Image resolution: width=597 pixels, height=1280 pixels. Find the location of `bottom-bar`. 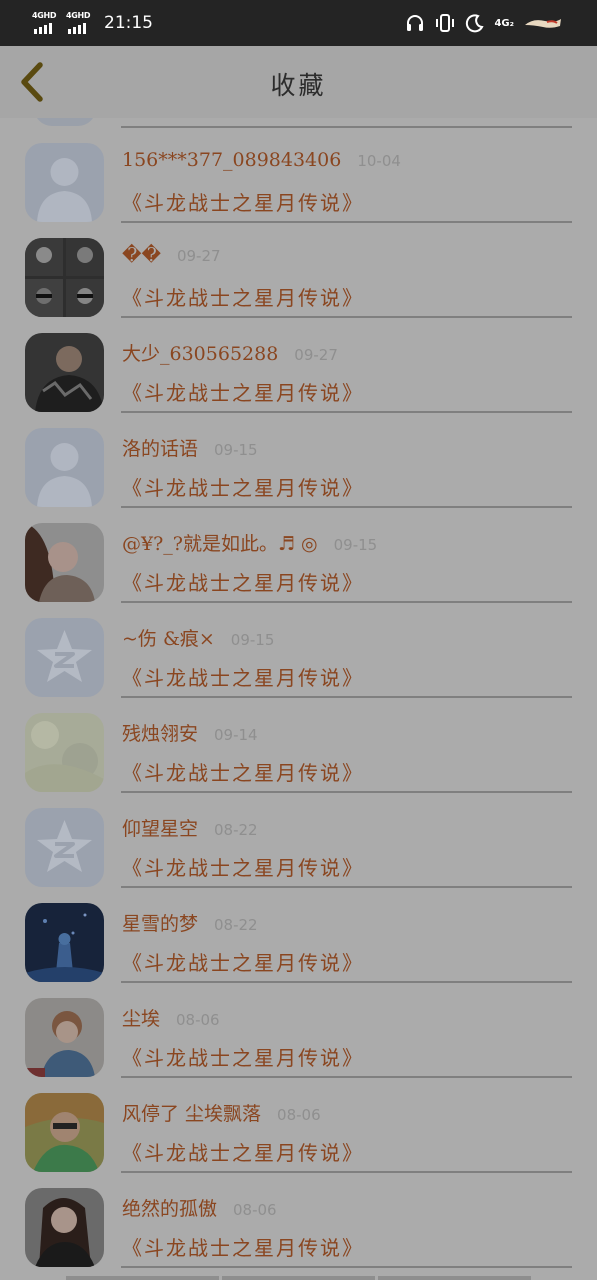

bottom-bar is located at coordinates (298, 1278).